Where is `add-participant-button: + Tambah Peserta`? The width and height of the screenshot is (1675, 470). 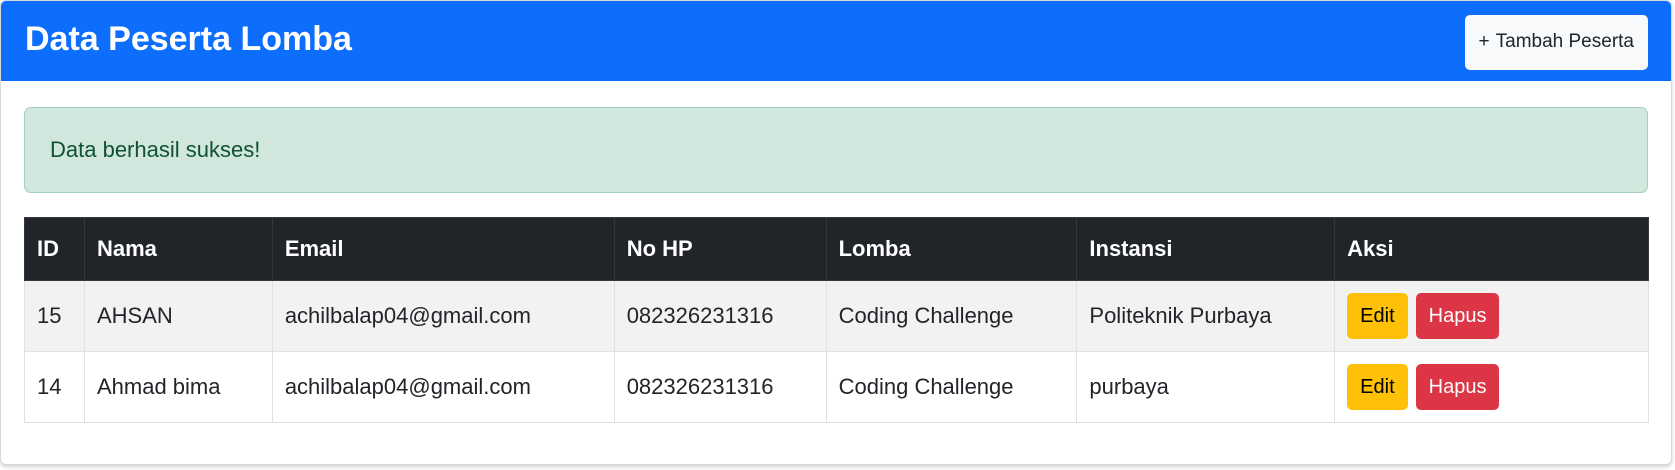
add-participant-button: + Tambah Peserta is located at coordinates (1556, 42).